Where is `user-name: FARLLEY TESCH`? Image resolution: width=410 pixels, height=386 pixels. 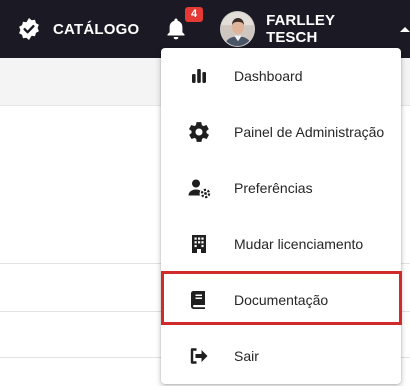 user-name: FARLLEY TESCH is located at coordinates (300, 29).